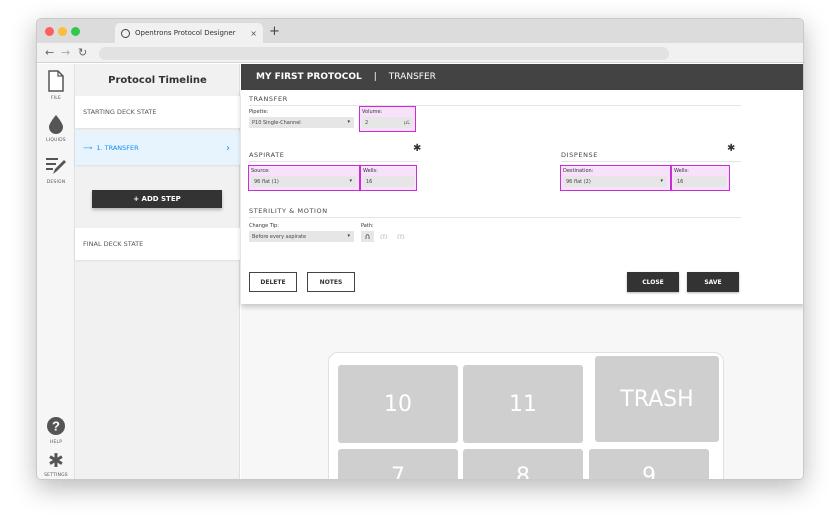  I want to click on chevron-right-icon: ›, so click(228, 148).